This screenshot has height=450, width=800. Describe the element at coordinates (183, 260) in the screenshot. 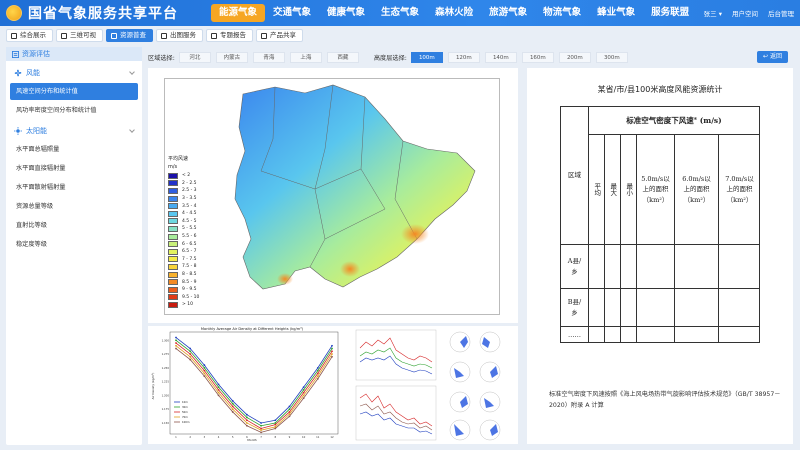

I see `legend-row: 7 - 7.5` at that location.